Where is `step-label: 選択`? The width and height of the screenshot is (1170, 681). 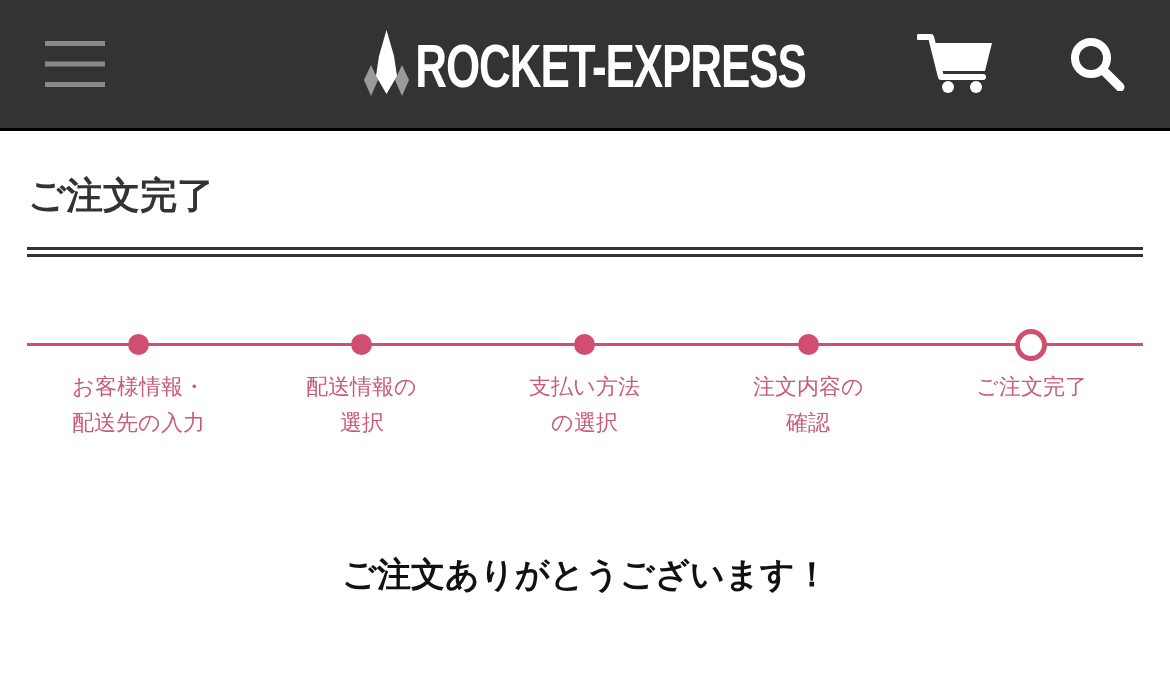 step-label: 選択 is located at coordinates (361, 423).